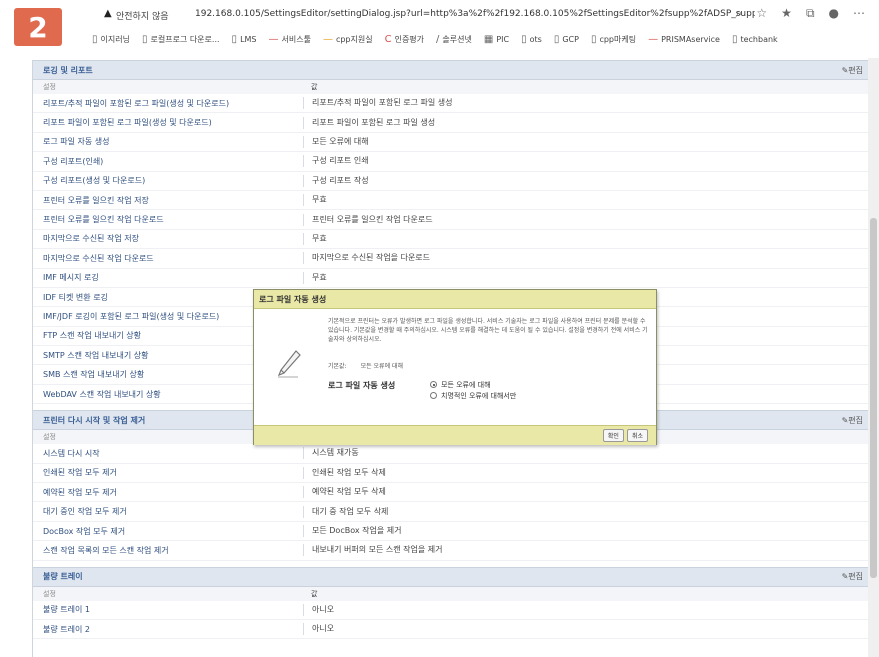  I want to click on section-title: 프린터 다시 시작 및 작업 제거, so click(94, 420).